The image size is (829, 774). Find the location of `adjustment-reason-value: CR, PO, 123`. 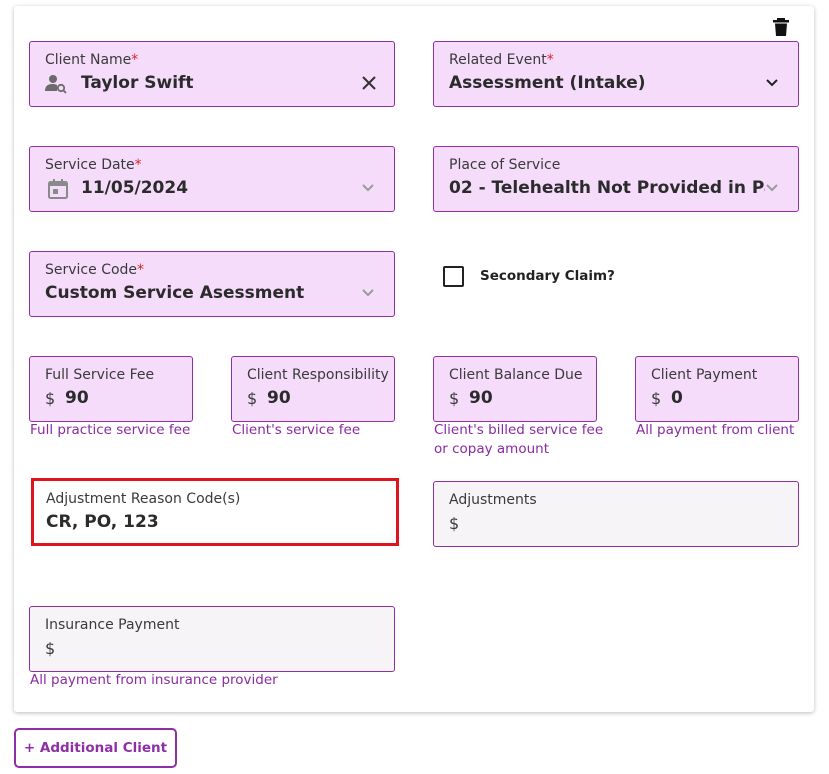

adjustment-reason-value: CR, PO, 123 is located at coordinates (102, 522).